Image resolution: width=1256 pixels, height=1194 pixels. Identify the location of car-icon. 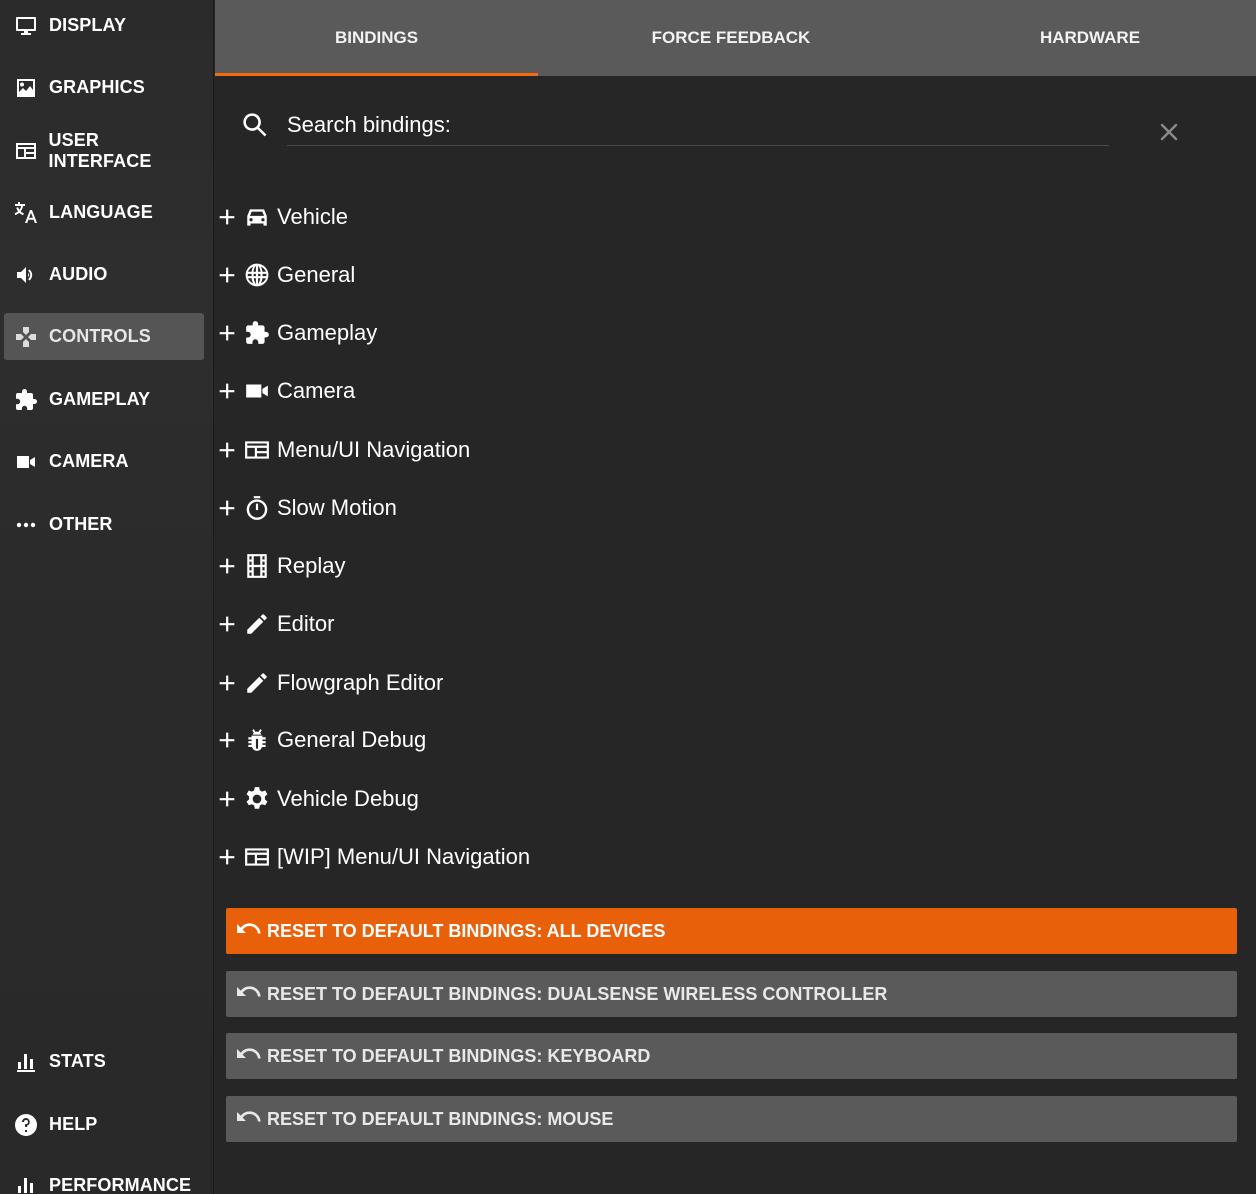
(257, 217).